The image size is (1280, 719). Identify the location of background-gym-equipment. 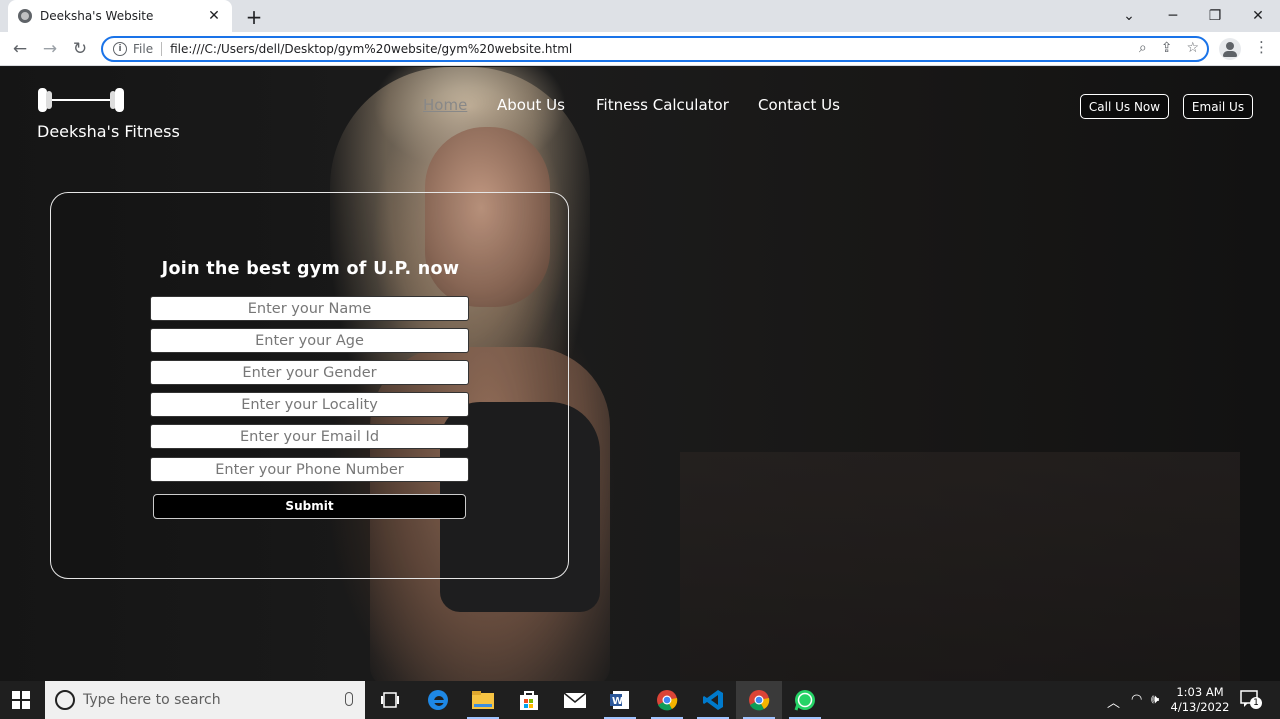
(960, 566).